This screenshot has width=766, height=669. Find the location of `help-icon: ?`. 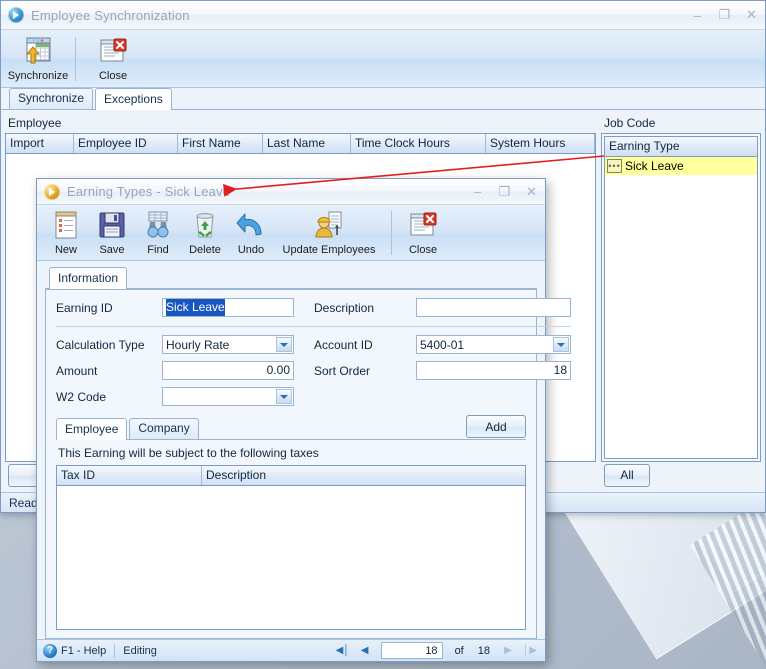

help-icon: ? is located at coordinates (50, 650).